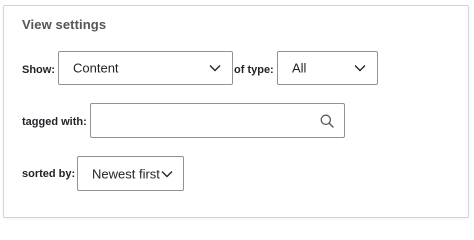  What do you see at coordinates (299, 68) in the screenshot?
I see `type-select-value: All` at bounding box center [299, 68].